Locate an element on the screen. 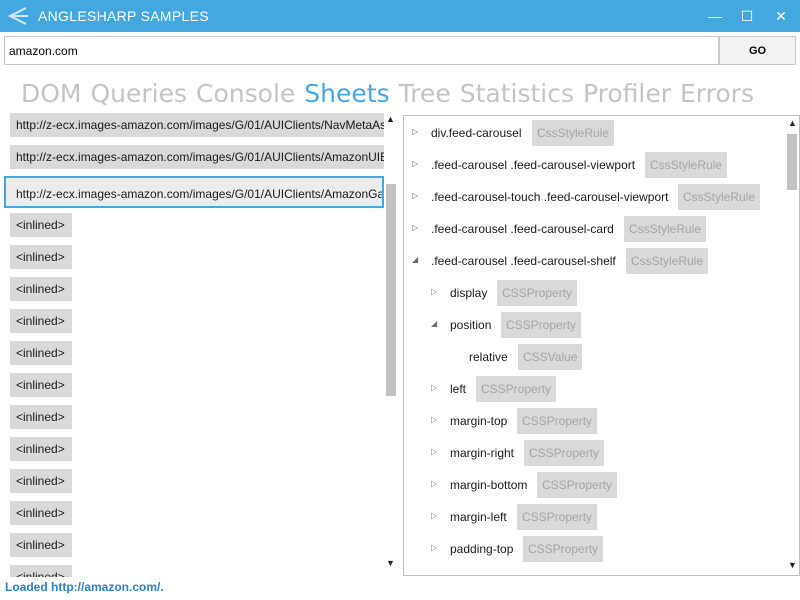  url-input is located at coordinates (361, 50).